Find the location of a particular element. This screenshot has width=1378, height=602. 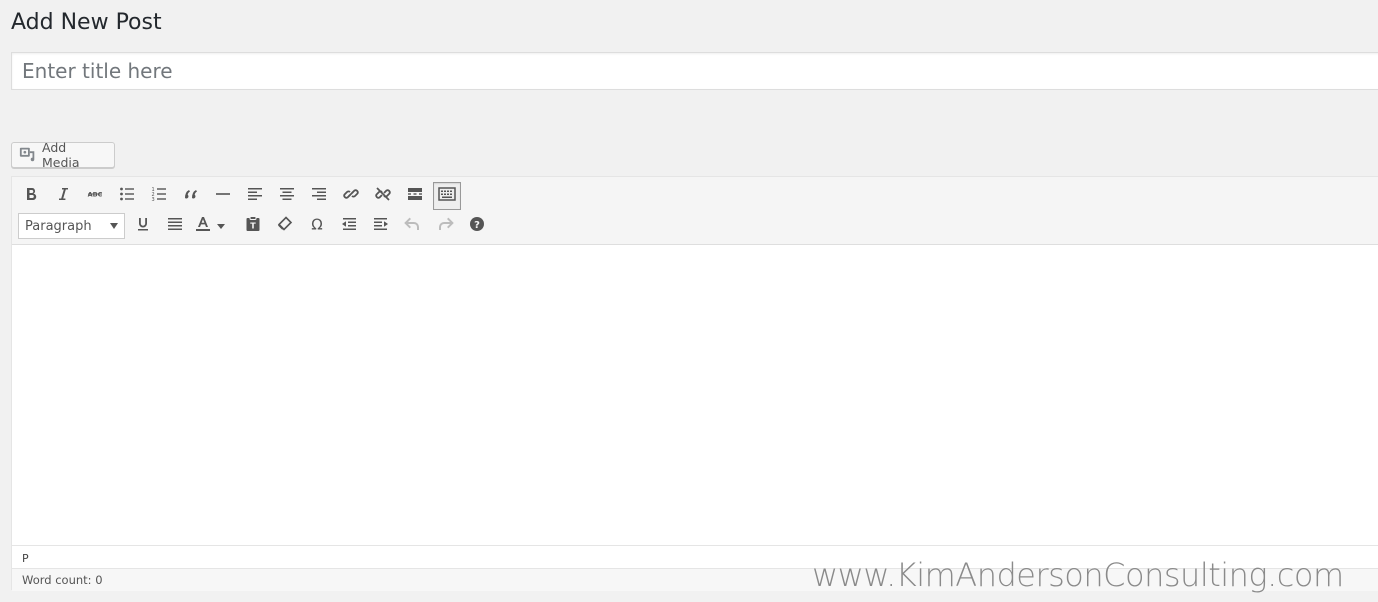

italic-button is located at coordinates (63, 196).